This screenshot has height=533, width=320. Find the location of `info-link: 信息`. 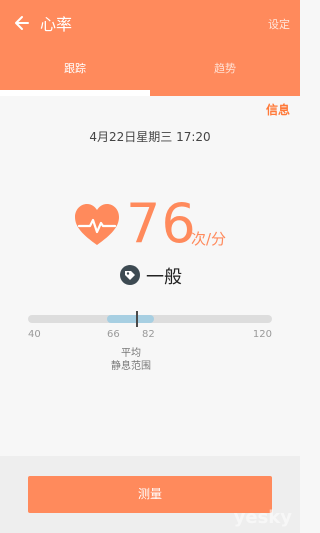

info-link: 信息 is located at coordinates (278, 109).